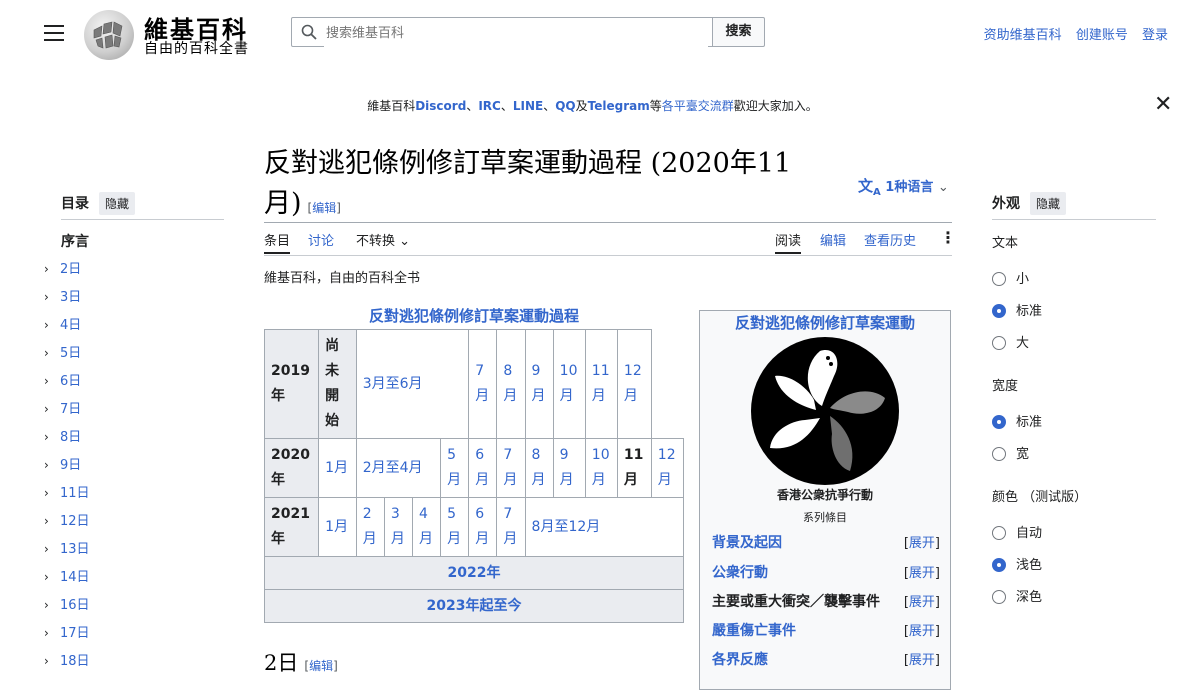 The width and height of the screenshot is (1200, 690). I want to click on month-link: 3月, so click(398, 527).